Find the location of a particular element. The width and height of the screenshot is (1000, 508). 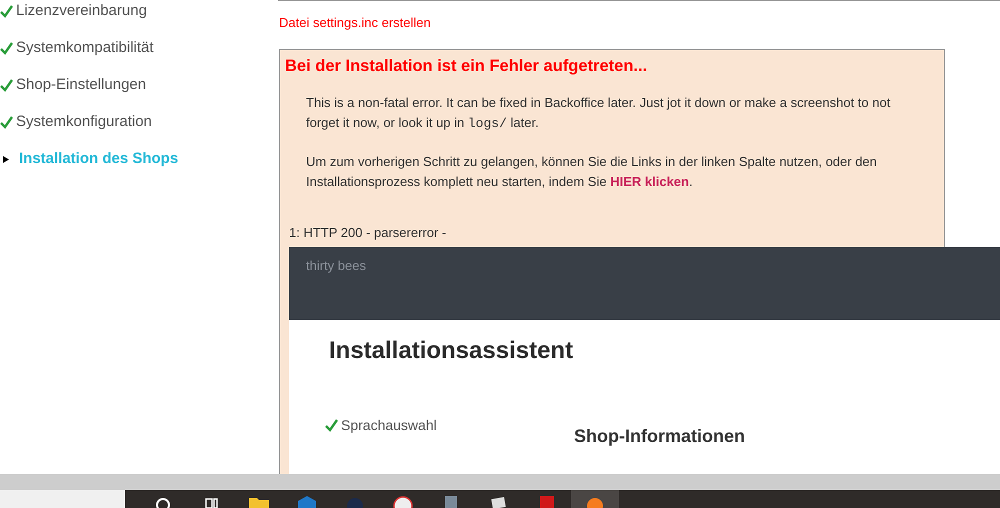

sidebar-item: Shop-Einstellungen is located at coordinates (139, 85).